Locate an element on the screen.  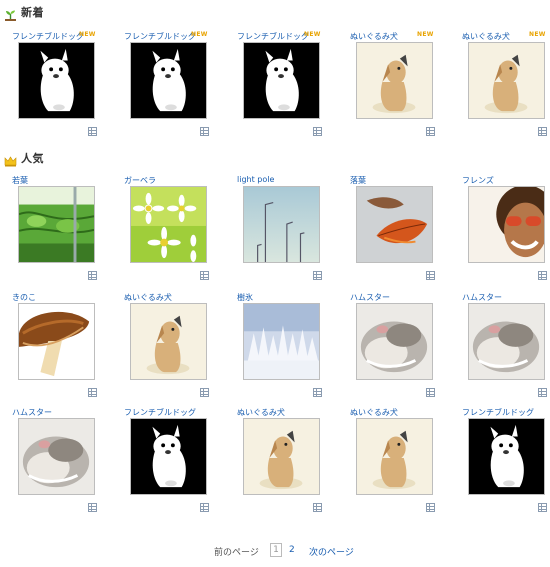
pagination: 前のページ 1 2 次のページ is located at coordinates (275, 551).